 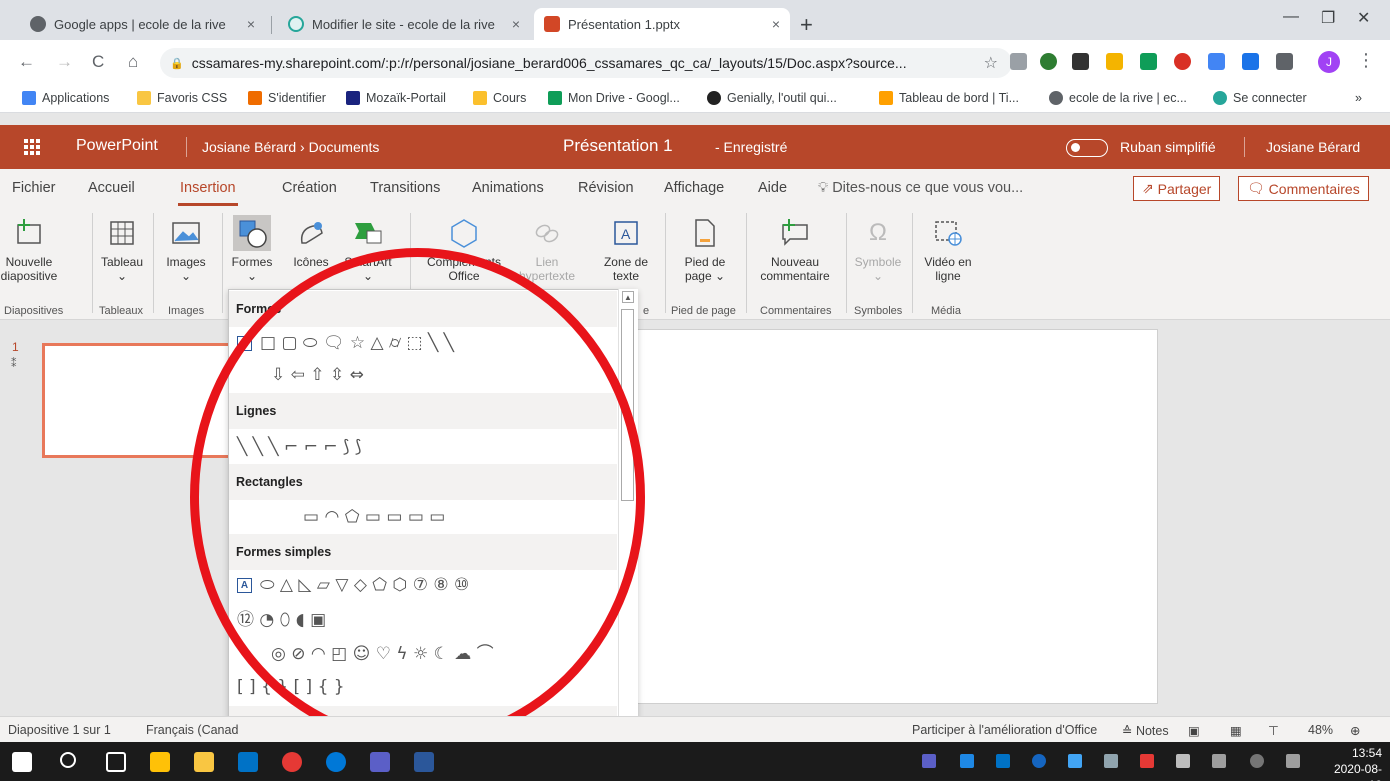 I want to click on tab-fichier: Fichier, so click(x=34, y=188).